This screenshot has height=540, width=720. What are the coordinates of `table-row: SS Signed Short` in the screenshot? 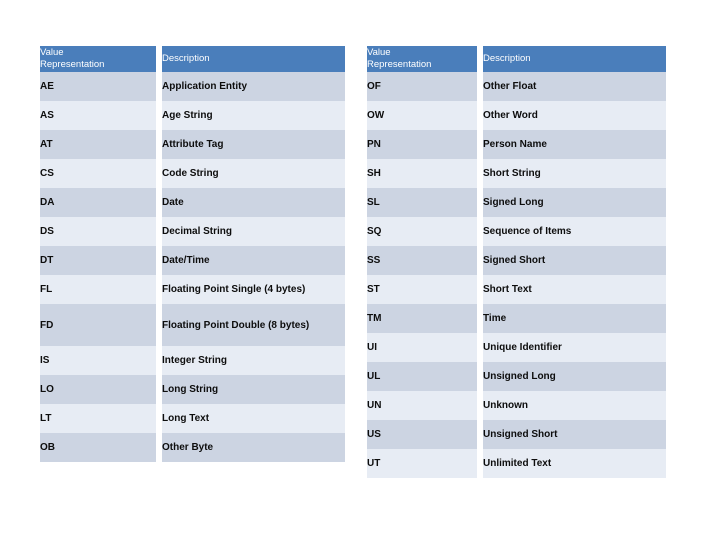 It's located at (516, 260).